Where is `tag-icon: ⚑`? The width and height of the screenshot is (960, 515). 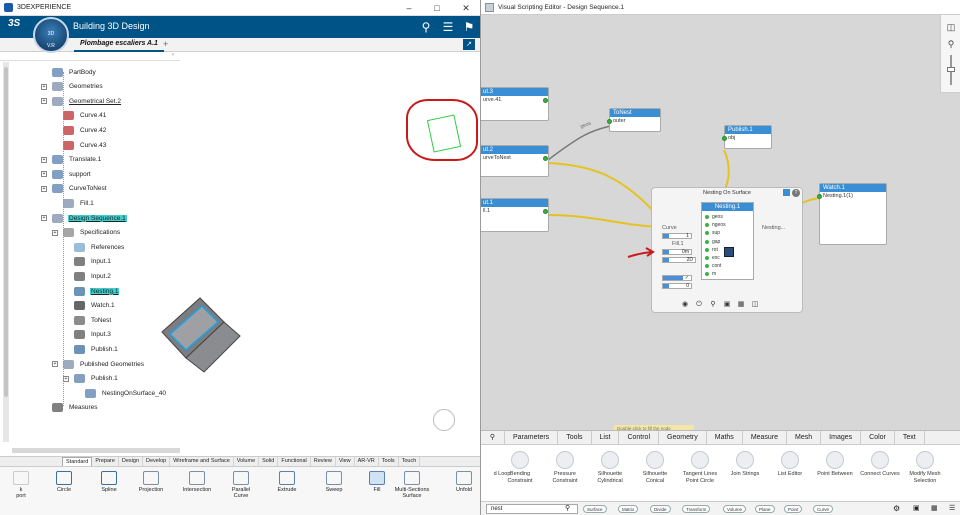 tag-icon: ⚑ is located at coordinates (469, 27).